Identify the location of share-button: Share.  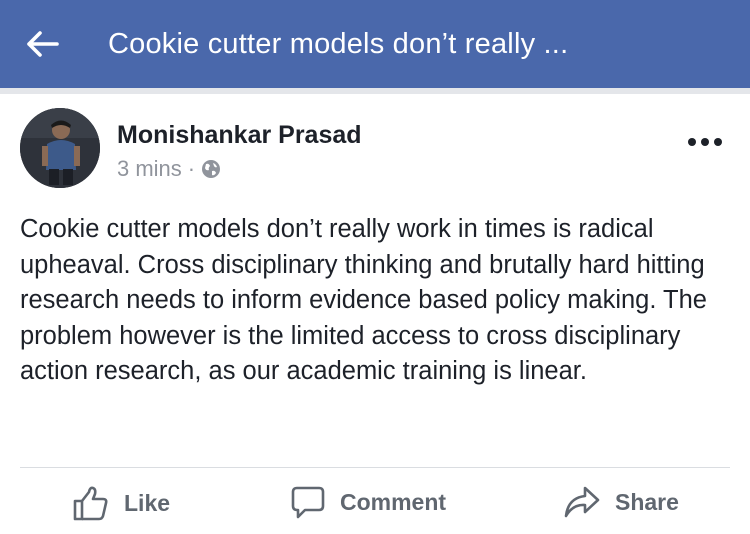
(621, 502).